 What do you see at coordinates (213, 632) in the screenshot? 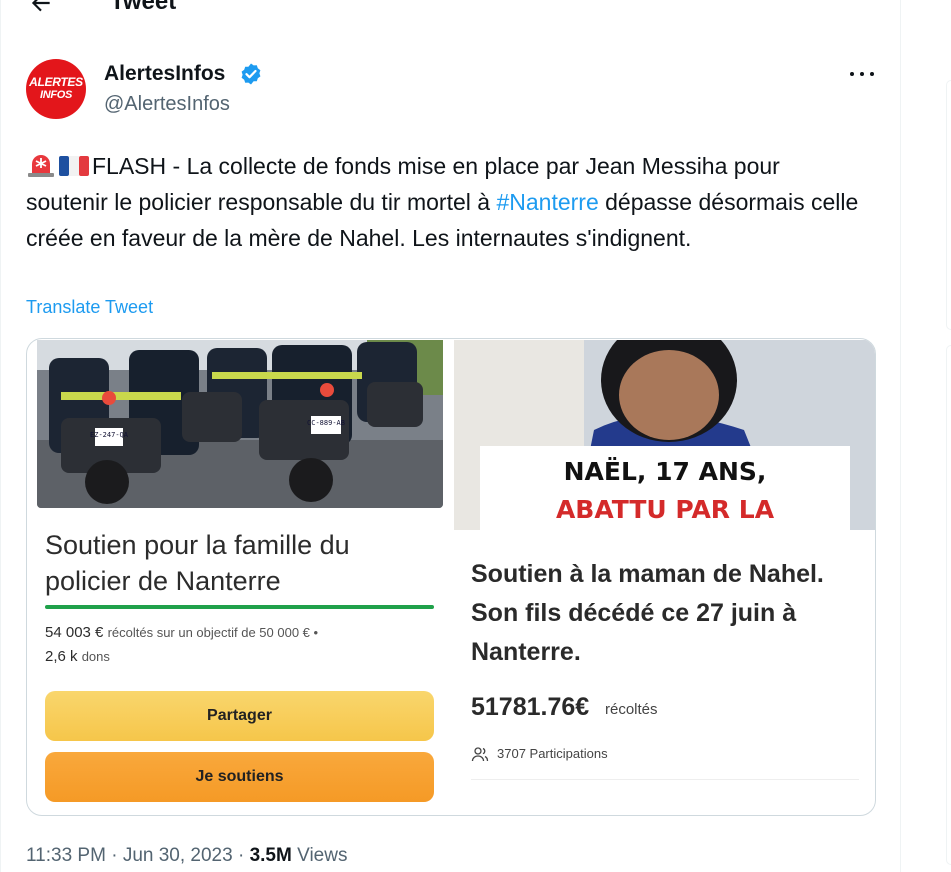
I see `left-amount-note: récoltés sur un objectif de 50 000 € •` at bounding box center [213, 632].